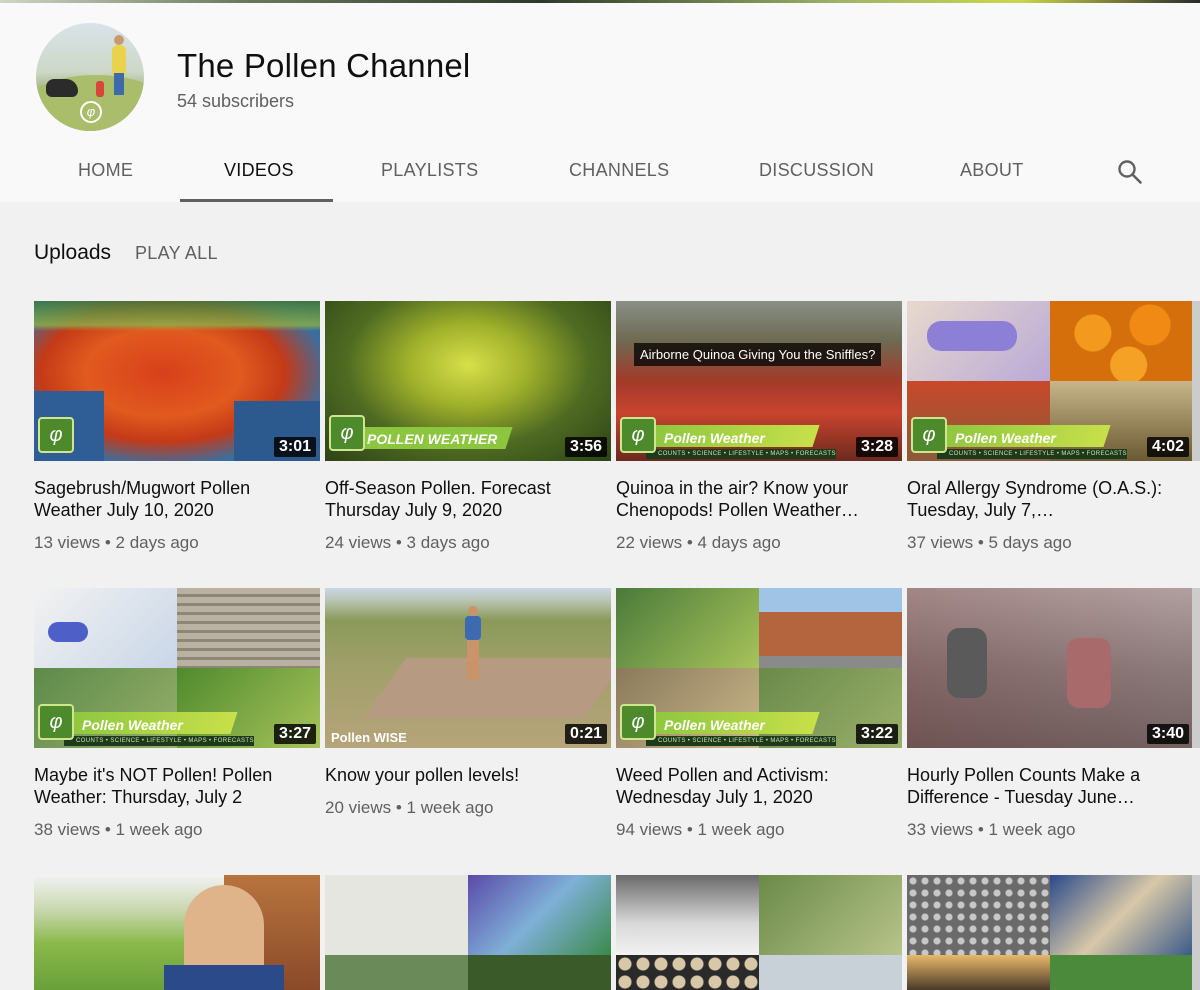  What do you see at coordinates (294, 447) in the screenshot?
I see `video-duration: 3:01` at bounding box center [294, 447].